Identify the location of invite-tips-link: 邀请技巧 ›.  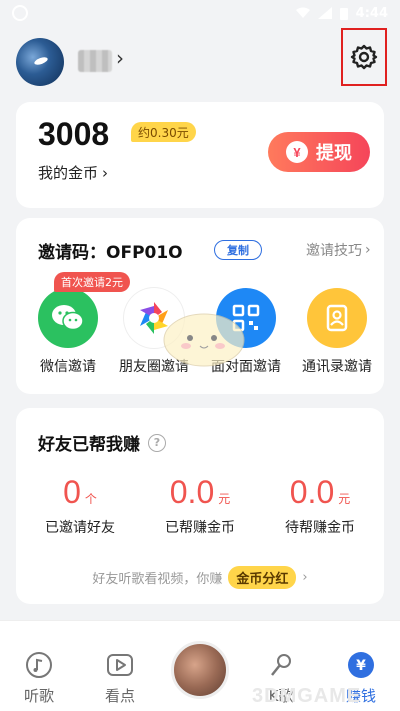
(338, 250).